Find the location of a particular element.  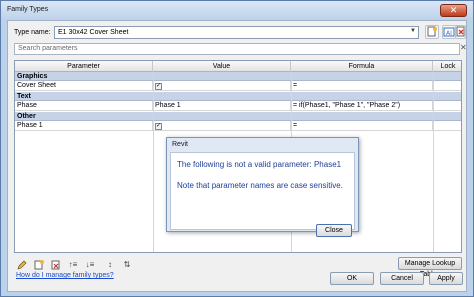

group-header-graphics: Graphics is located at coordinates (238, 76).